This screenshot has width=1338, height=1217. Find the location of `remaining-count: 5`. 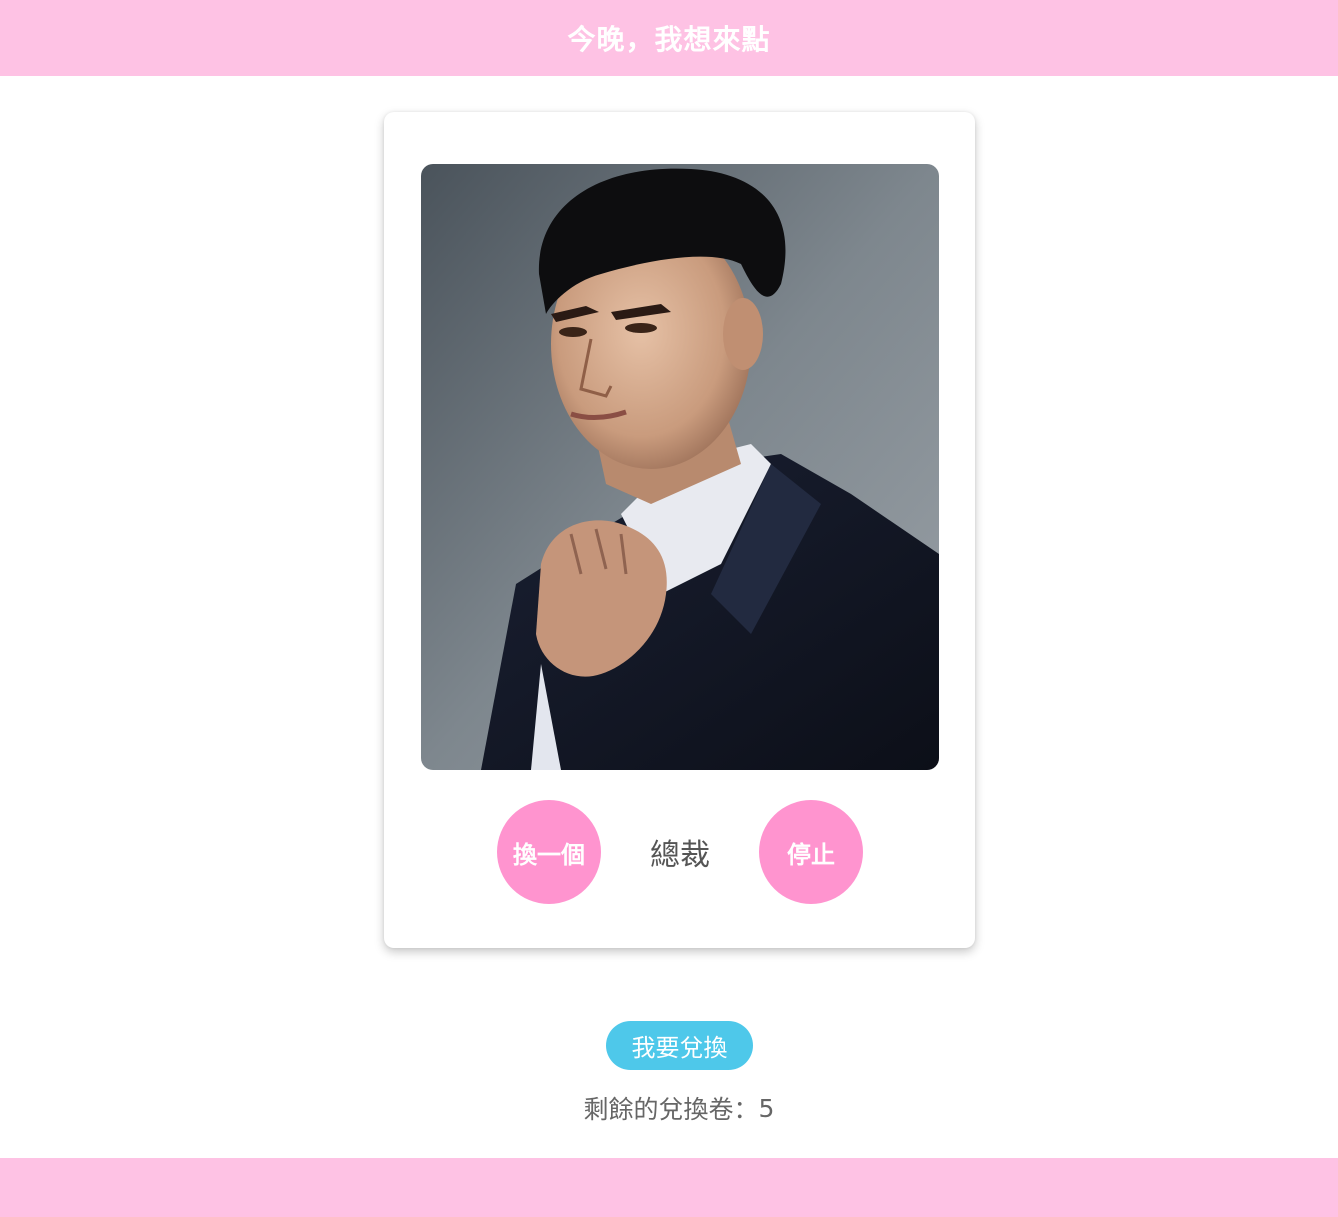

remaining-count: 5 is located at coordinates (766, 1108).